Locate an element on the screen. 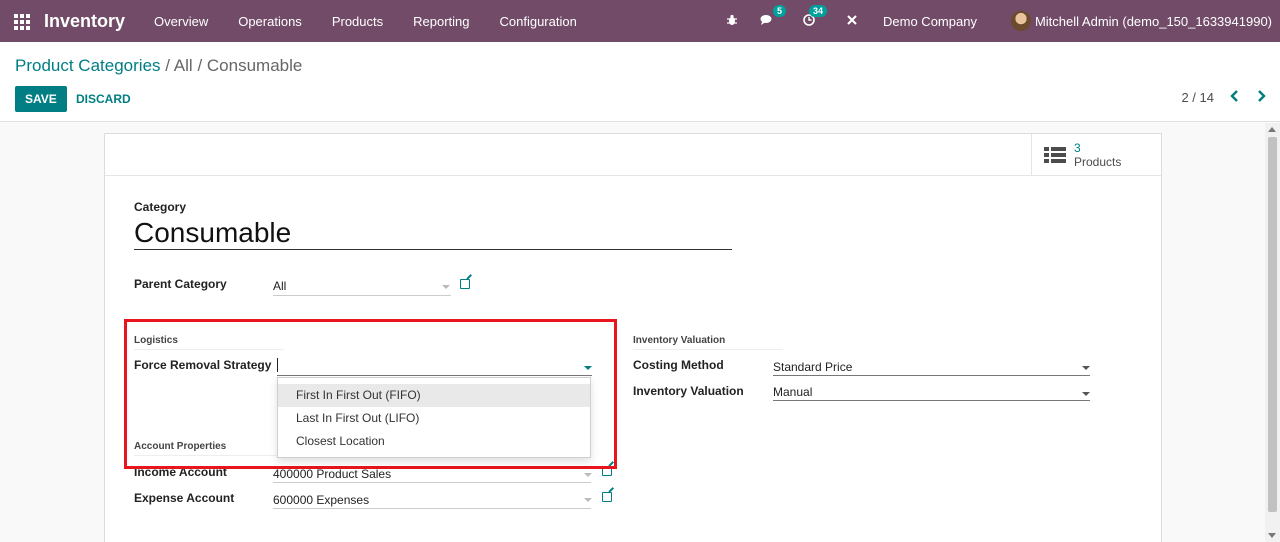  expense-account-dropdown-icon is located at coordinates (588, 500).